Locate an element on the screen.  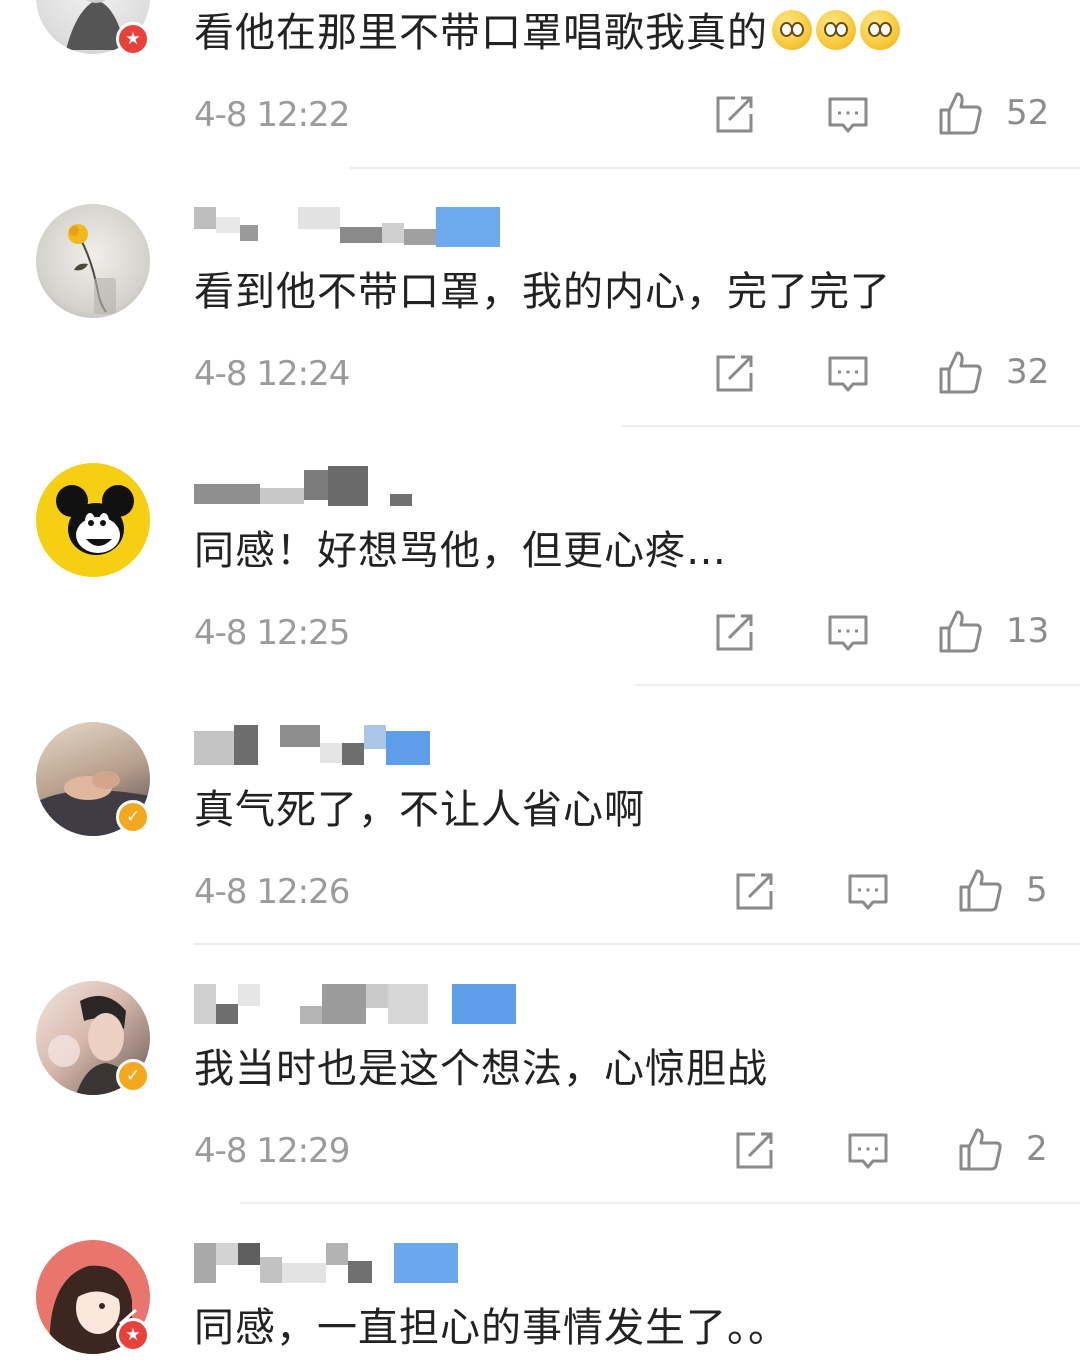
comment-text: 看到他不带口罩，我的内心，完了完了 is located at coordinates (542, 292).